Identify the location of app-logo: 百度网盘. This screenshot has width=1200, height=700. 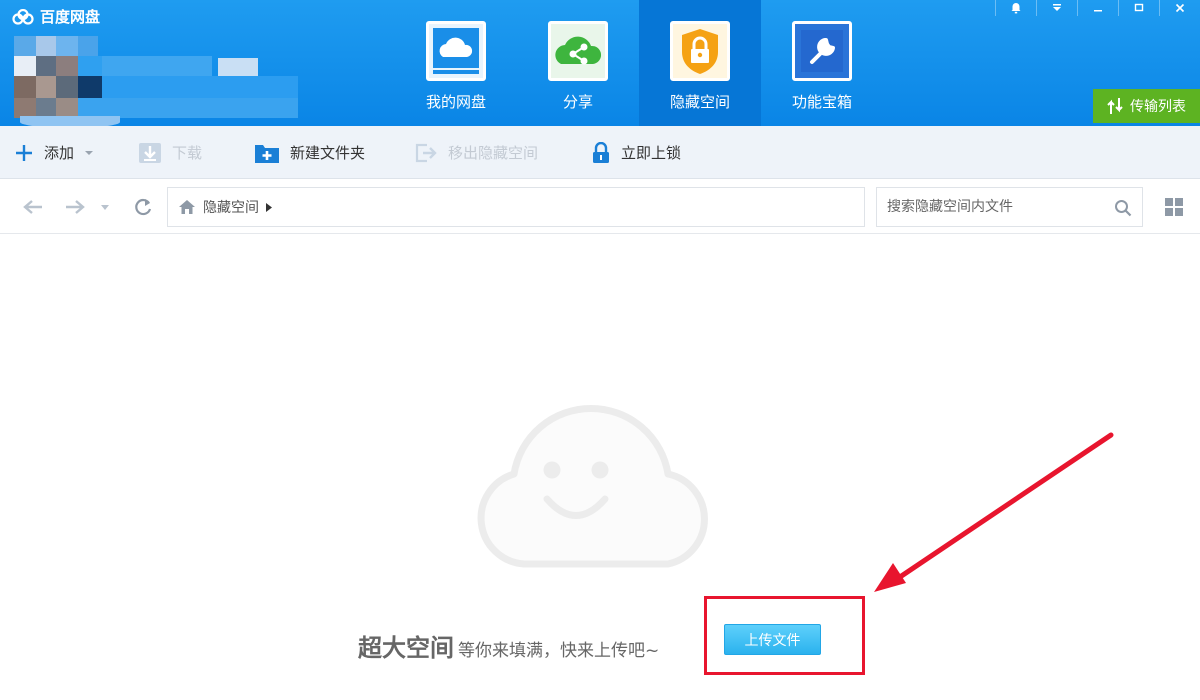
(56, 16).